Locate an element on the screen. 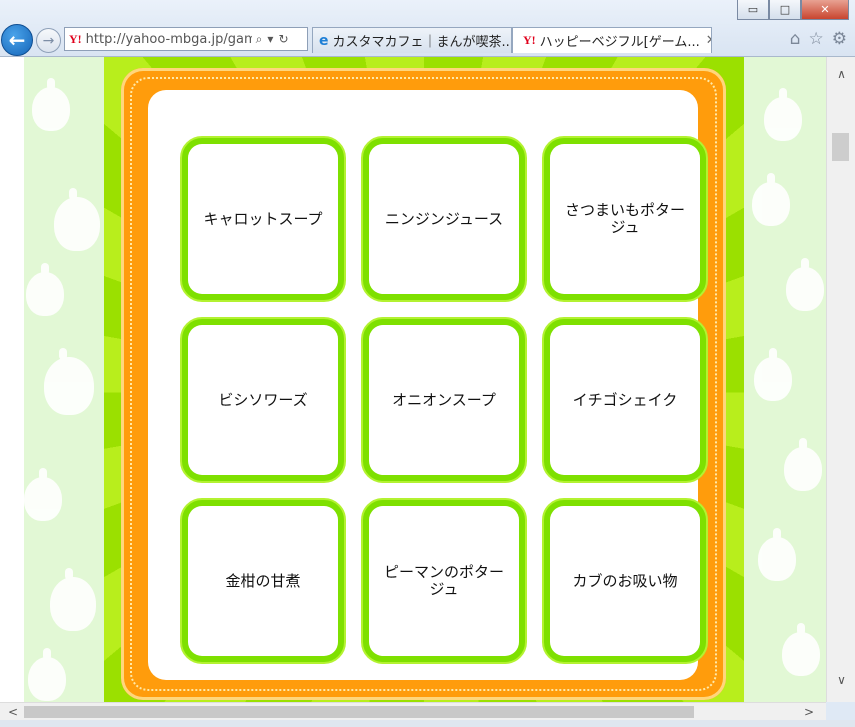  recipe-card: オニオンスープ is located at coordinates (444, 400).